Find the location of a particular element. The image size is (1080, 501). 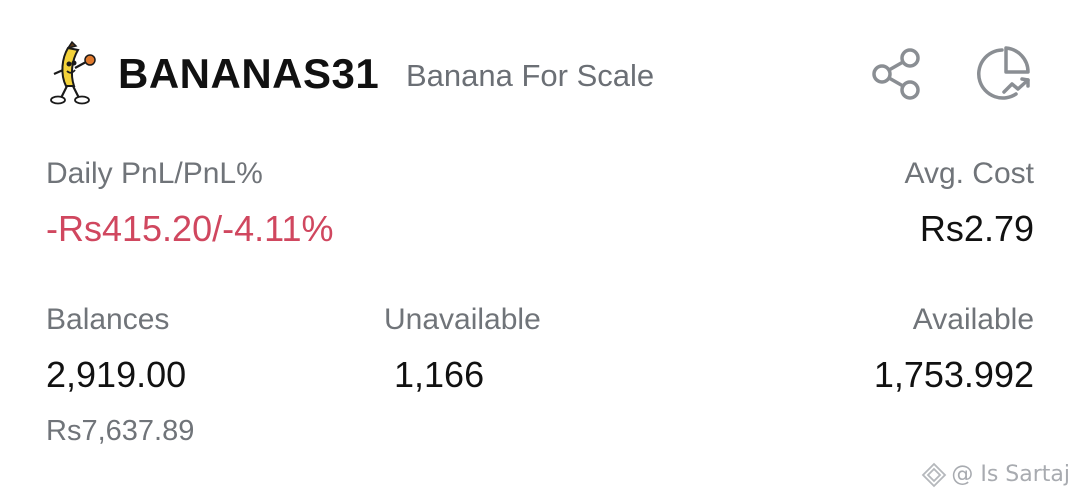

banana-mascot-icon is located at coordinates (77, 73).